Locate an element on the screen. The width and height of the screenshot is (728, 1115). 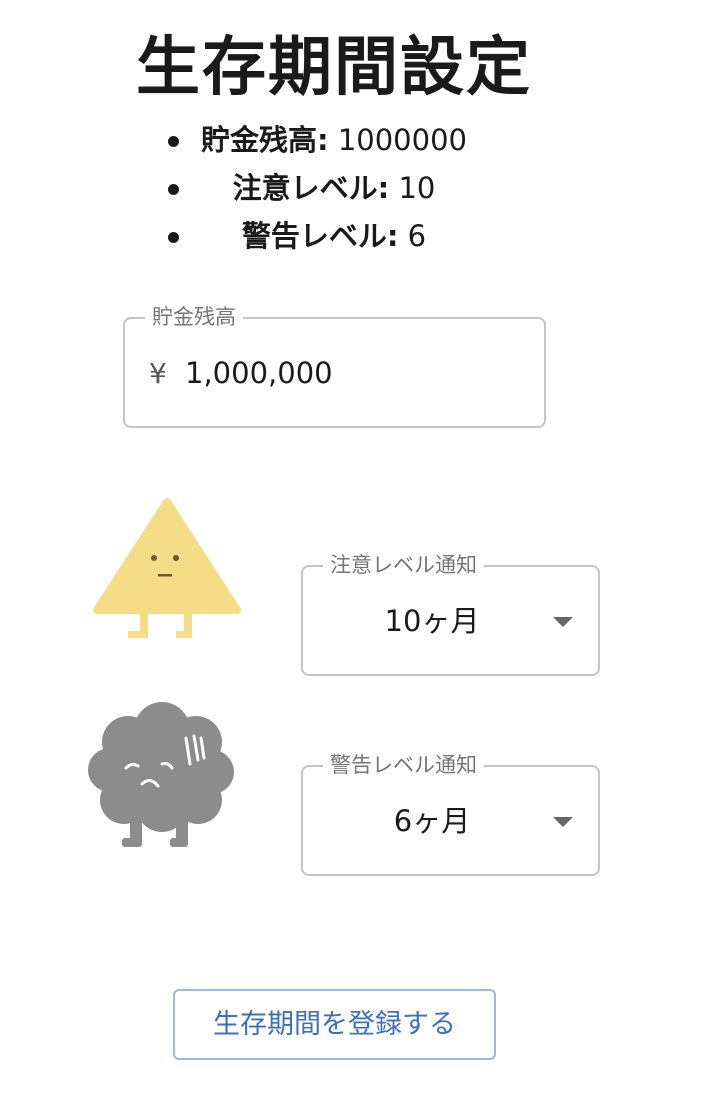
warning-level-select: 警告レベル通知 6ヶ月 is located at coordinates (450, 814).